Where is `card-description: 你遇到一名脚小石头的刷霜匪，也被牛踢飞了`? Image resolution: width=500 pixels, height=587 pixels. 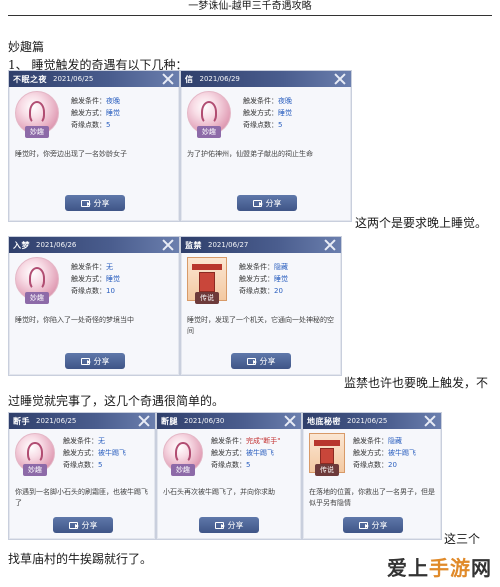
card-description: 你遇到一名脚小石头的刷霜匪，也被牛踢飞了 is located at coordinates (81, 497).